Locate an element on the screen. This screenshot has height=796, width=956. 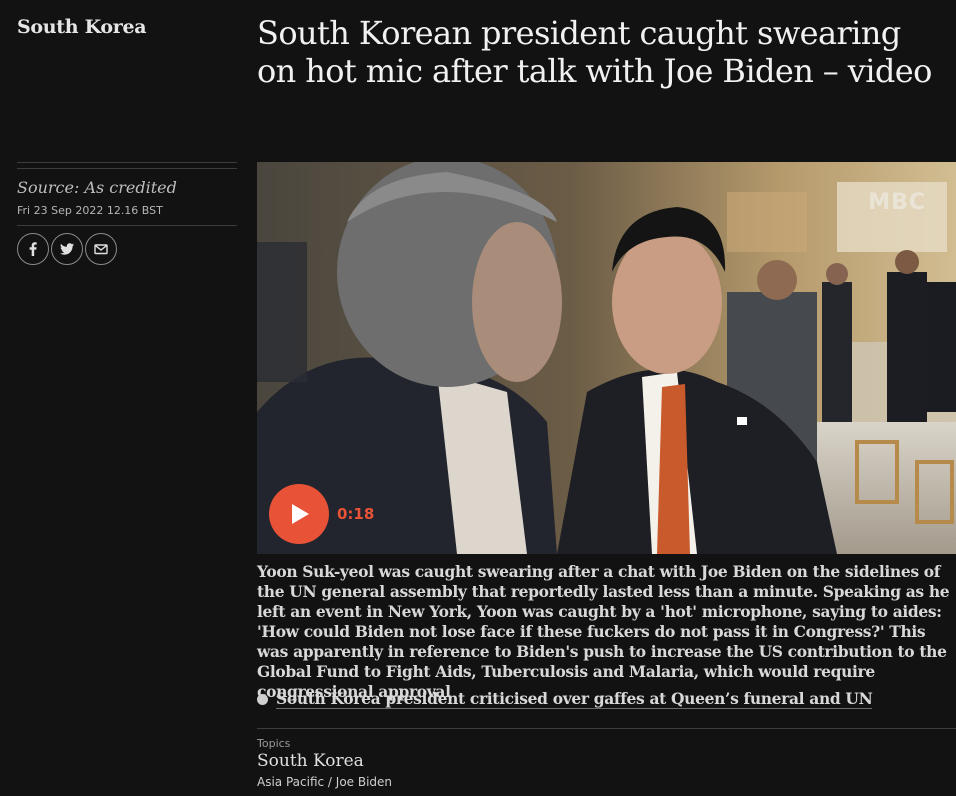
topics-secondary: Asia Pacific / Joe Biden is located at coordinates (324, 782).